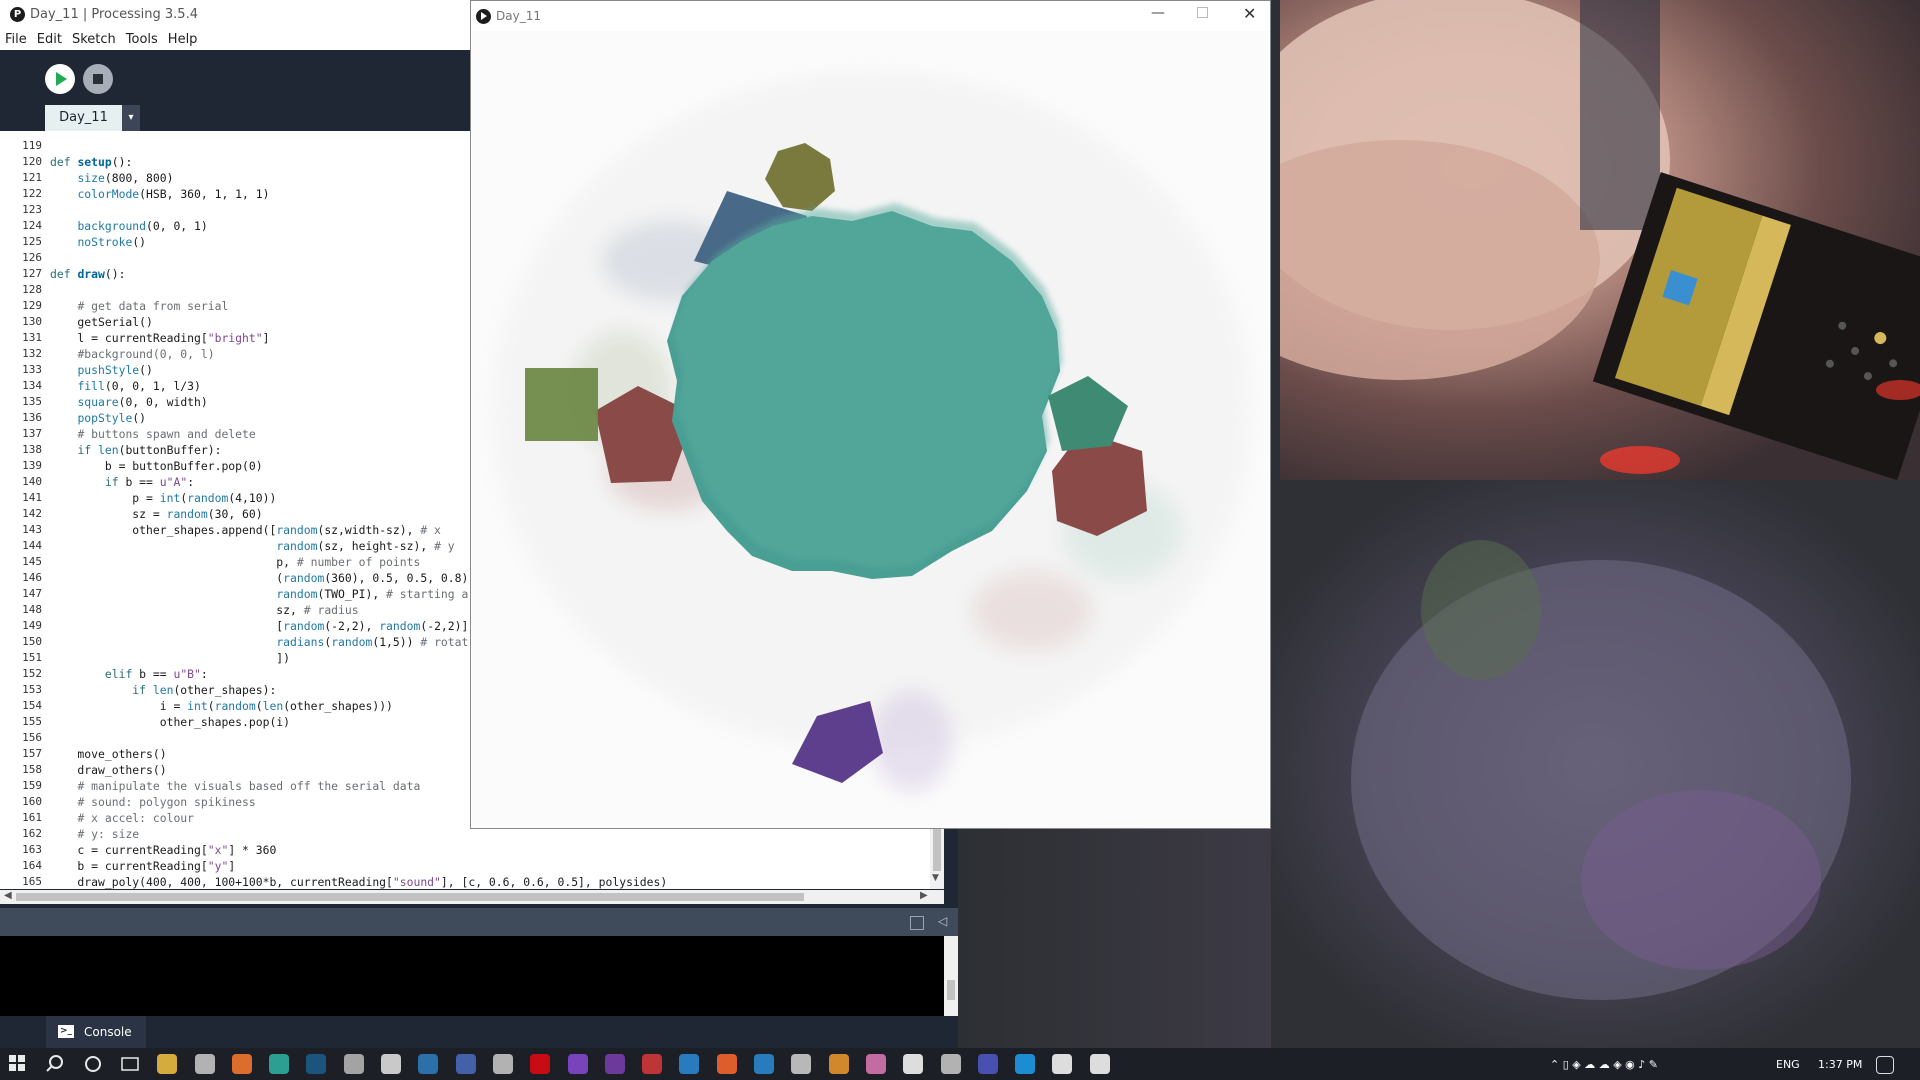 This screenshot has height=1080, width=1920. Describe the element at coordinates (279, 1064) in the screenshot. I see `edge-icon` at that location.